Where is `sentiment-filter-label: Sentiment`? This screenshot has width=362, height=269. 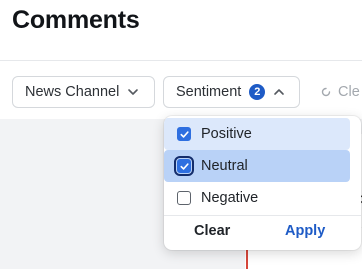 sentiment-filter-label: Sentiment is located at coordinates (209, 92).